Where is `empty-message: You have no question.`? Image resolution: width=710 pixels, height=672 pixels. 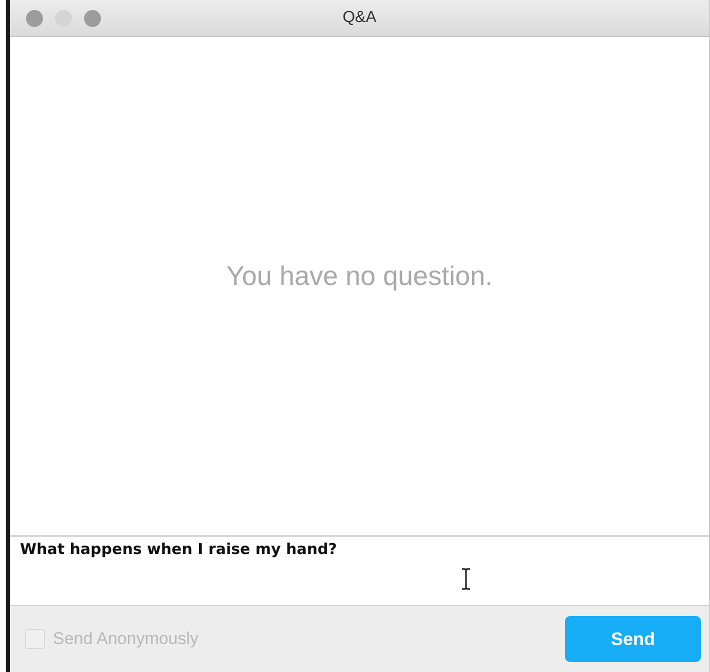
empty-message: You have no question. is located at coordinates (359, 276).